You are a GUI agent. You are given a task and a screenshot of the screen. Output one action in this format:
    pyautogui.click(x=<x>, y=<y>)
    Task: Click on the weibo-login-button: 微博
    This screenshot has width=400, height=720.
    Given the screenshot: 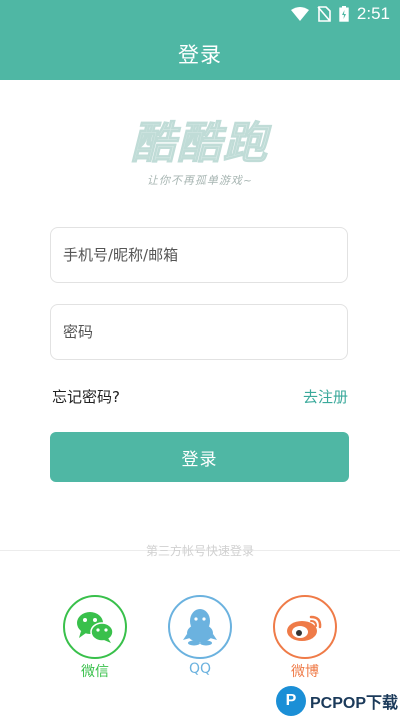 What is the action you would take?
    pyautogui.click(x=305, y=638)
    